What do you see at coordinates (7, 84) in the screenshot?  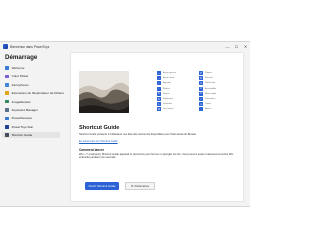 I see `fancyzones-icon` at bounding box center [7, 84].